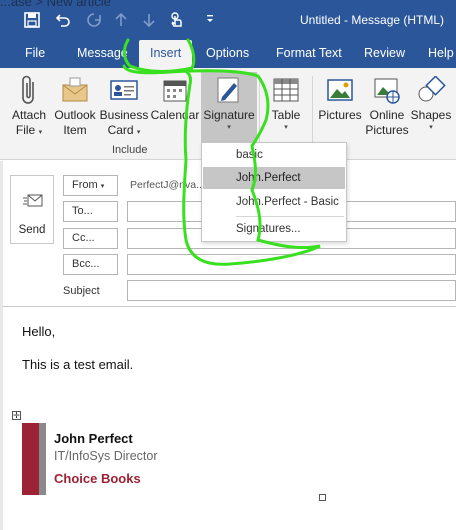 The height and width of the screenshot is (530, 456). What do you see at coordinates (81, 291) in the screenshot?
I see `subject-label: Subject` at bounding box center [81, 291].